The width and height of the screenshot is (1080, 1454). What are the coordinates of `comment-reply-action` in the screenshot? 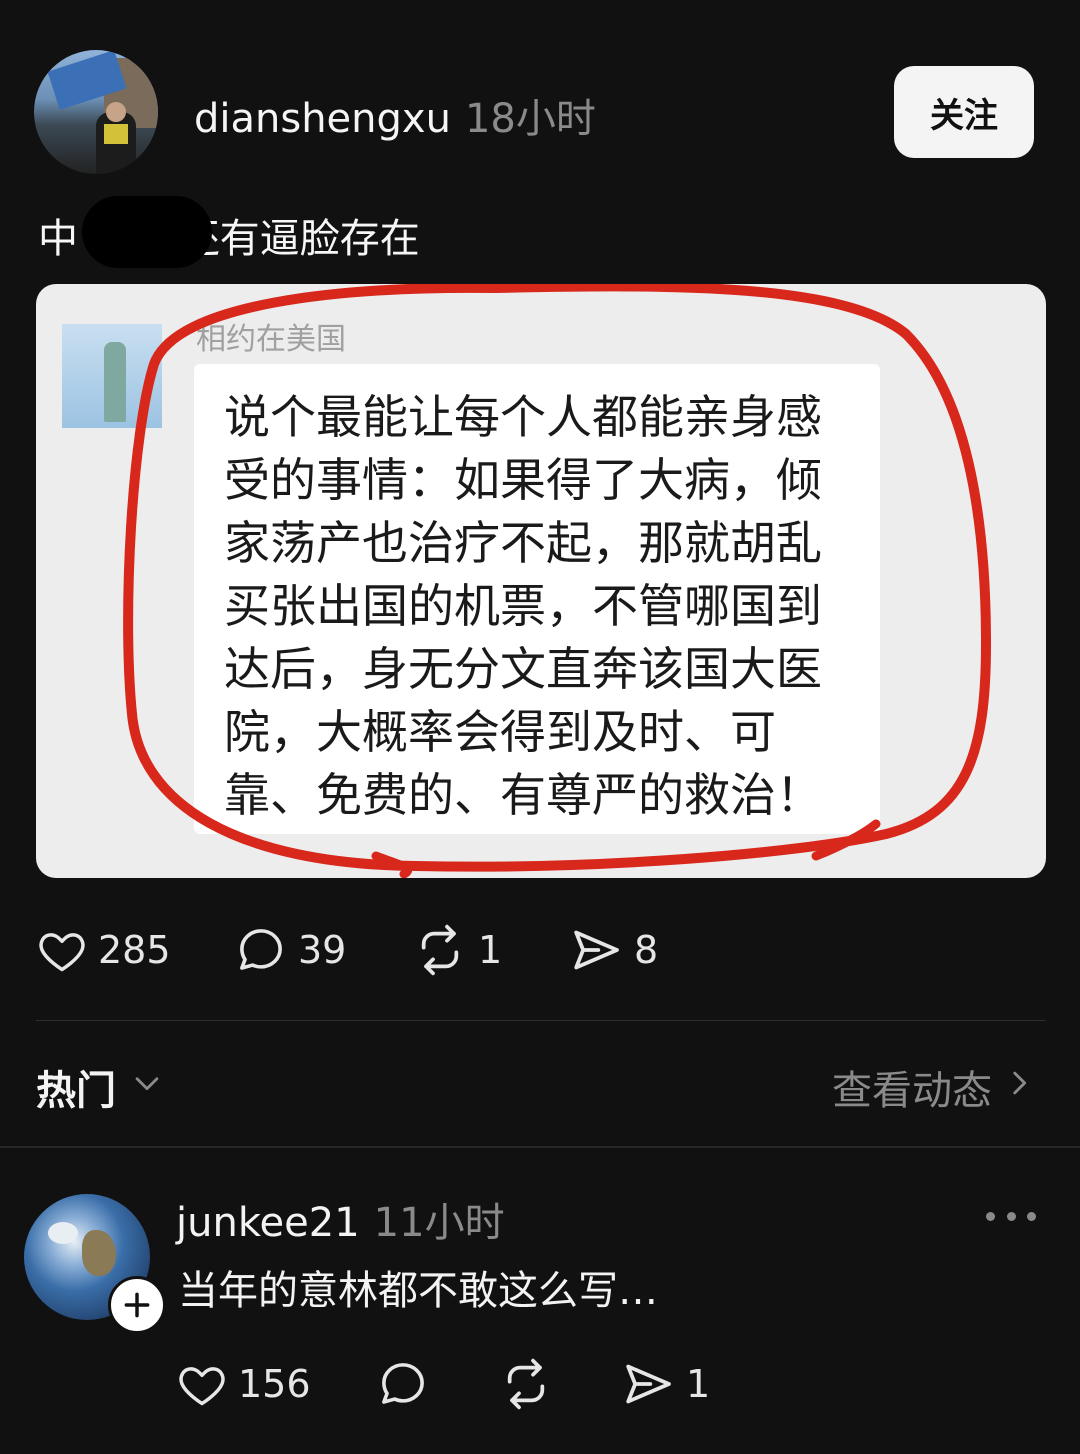 It's located at (403, 1384).